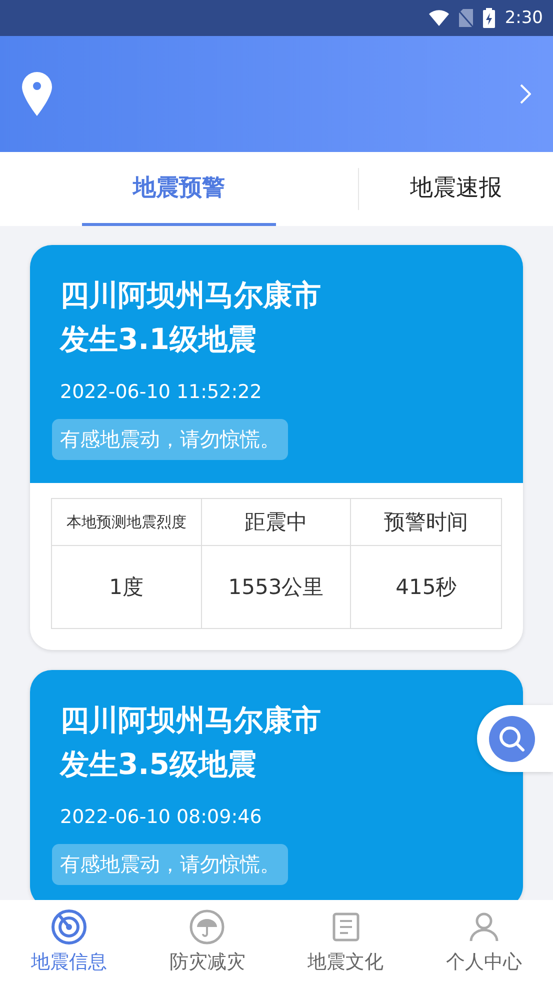  Describe the element at coordinates (426, 522) in the screenshot. I see `table-header-cell: 预警时间` at that location.